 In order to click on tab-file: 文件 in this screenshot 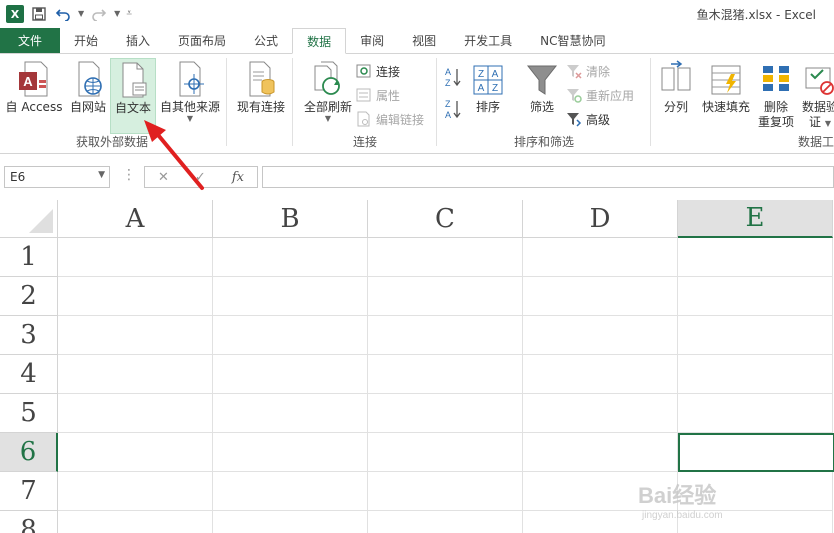, I will do `click(30, 40)`.